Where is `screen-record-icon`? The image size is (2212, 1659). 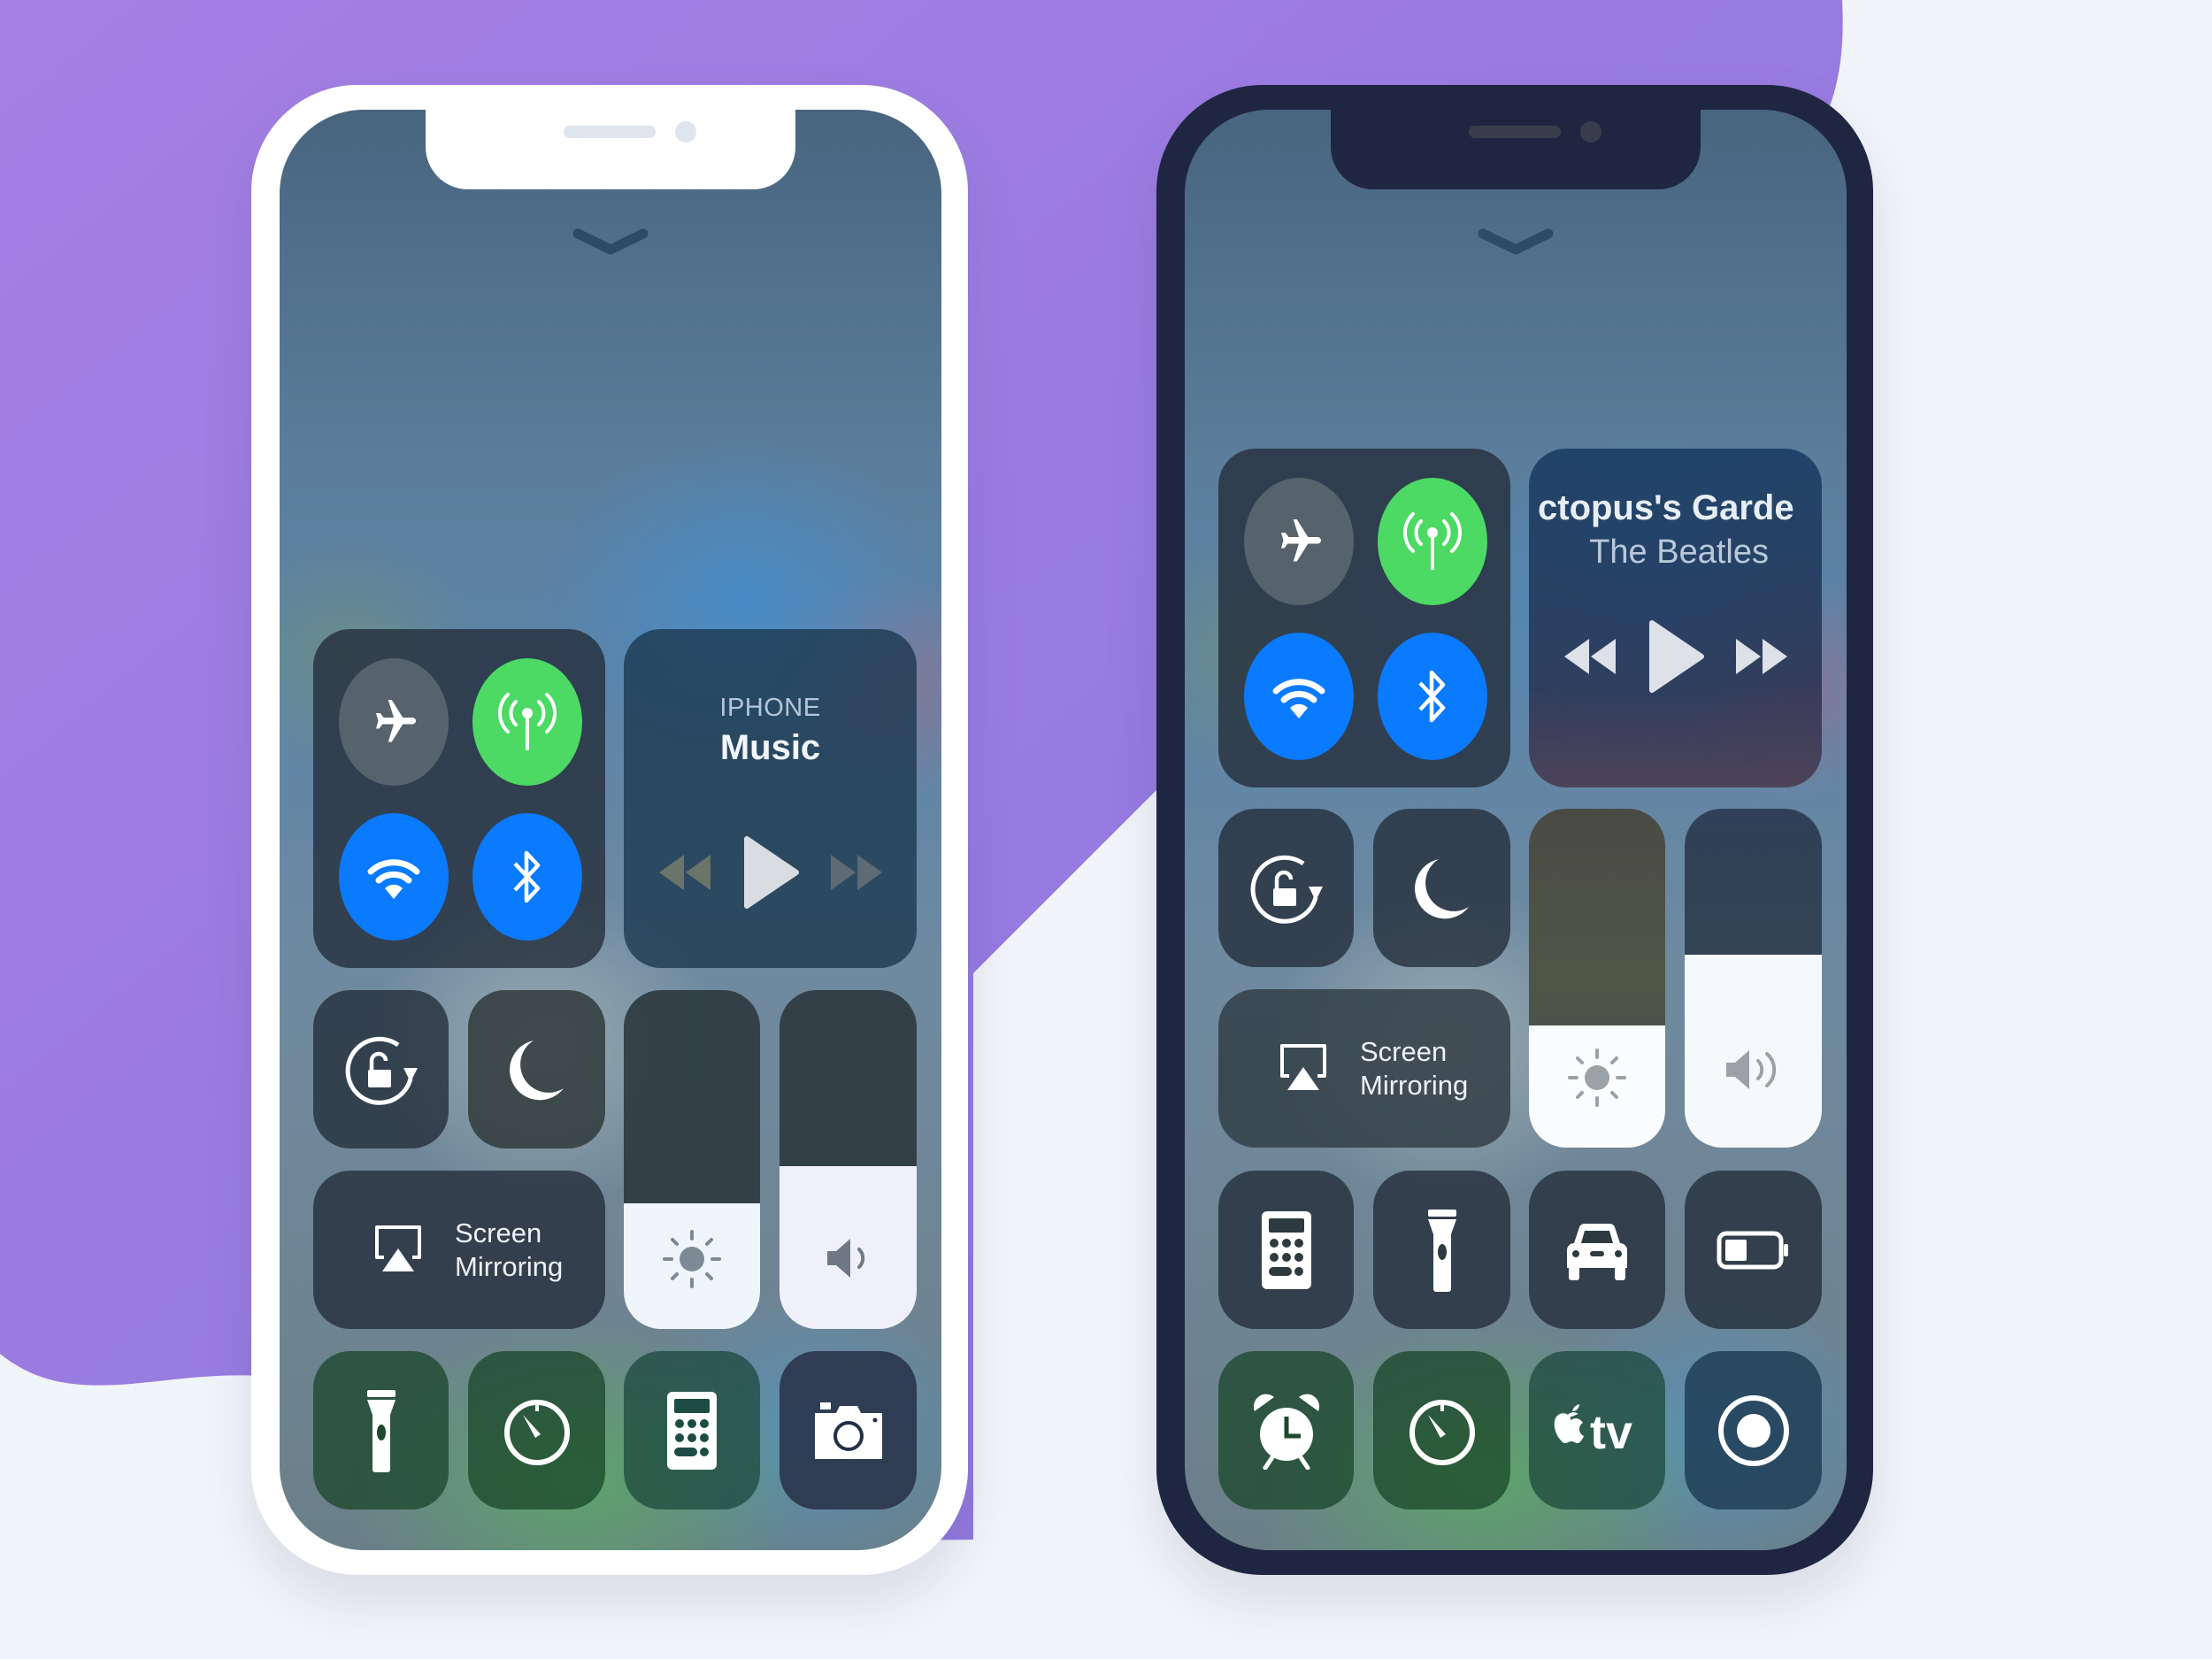
screen-record-icon is located at coordinates (1753, 1430).